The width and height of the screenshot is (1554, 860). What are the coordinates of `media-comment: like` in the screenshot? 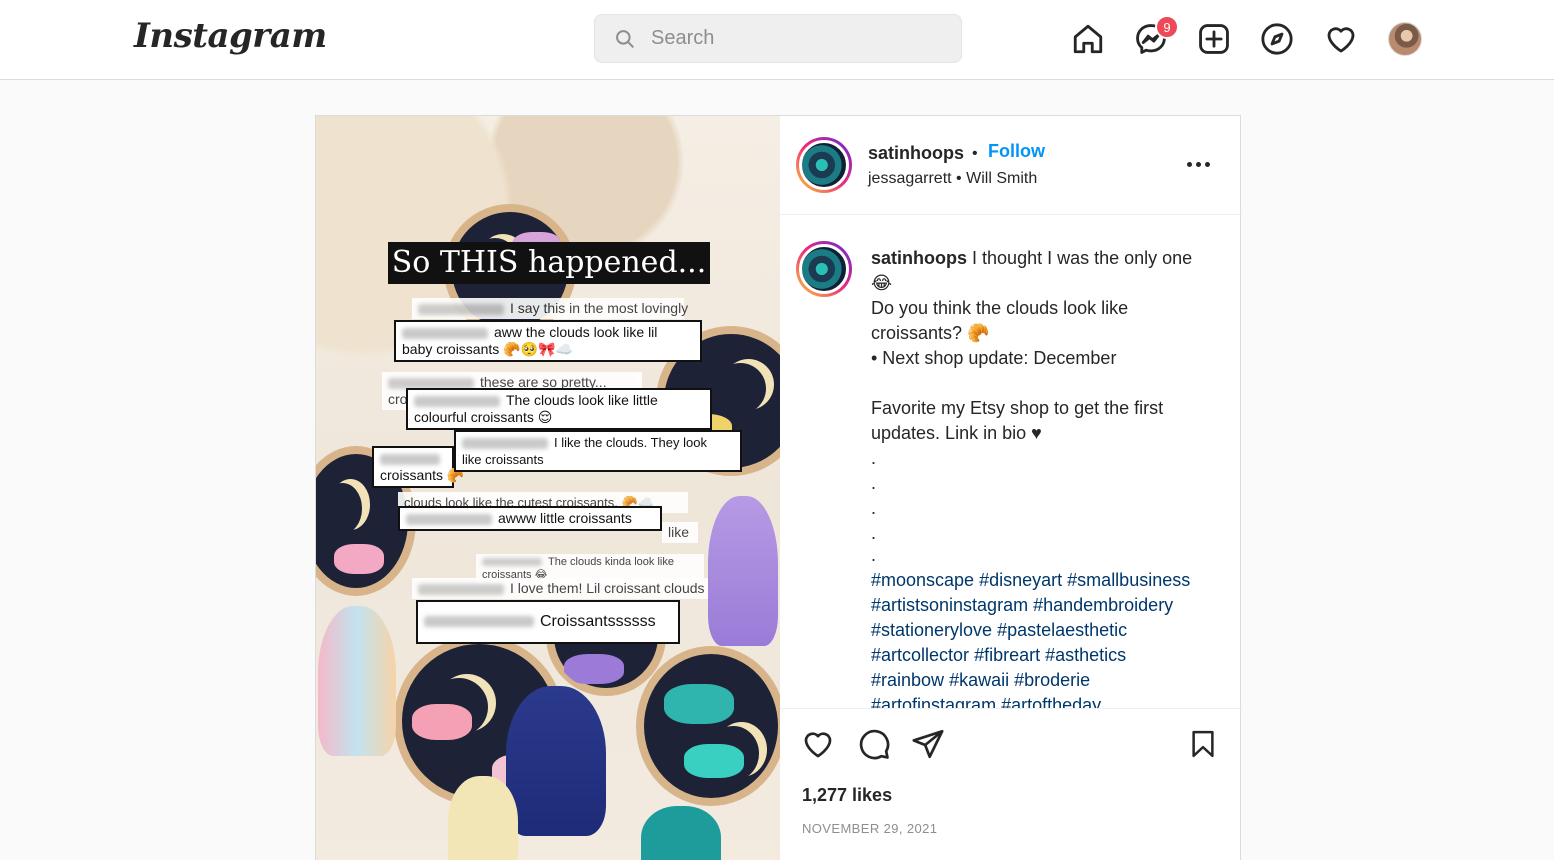 It's located at (680, 532).